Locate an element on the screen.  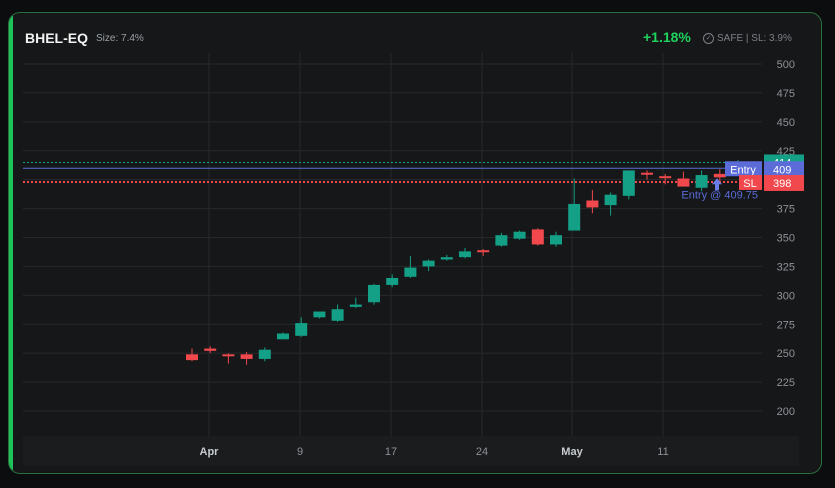
x-tick-label: 9 is located at coordinates (300, 452).